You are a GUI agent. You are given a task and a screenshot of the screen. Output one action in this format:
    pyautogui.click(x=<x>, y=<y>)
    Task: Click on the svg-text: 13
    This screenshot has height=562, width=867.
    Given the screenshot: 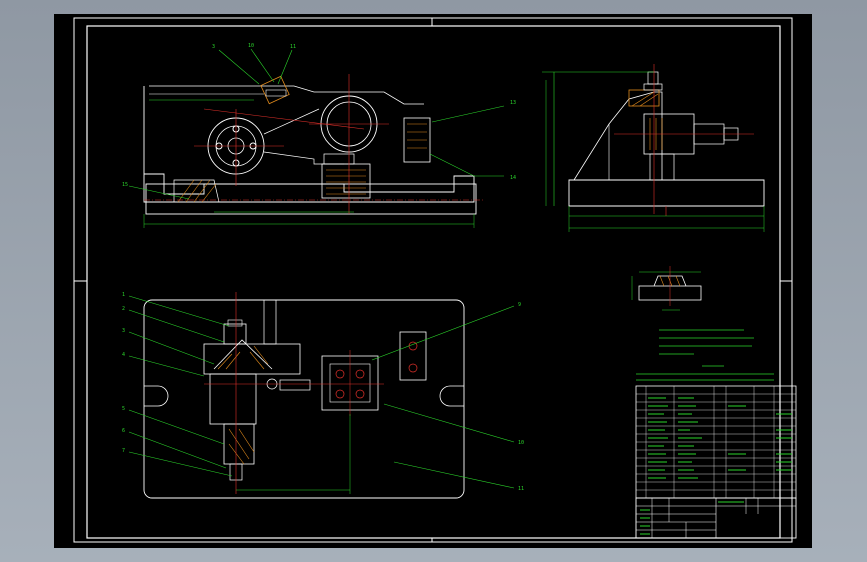 What is the action you would take?
    pyautogui.click(x=513, y=103)
    